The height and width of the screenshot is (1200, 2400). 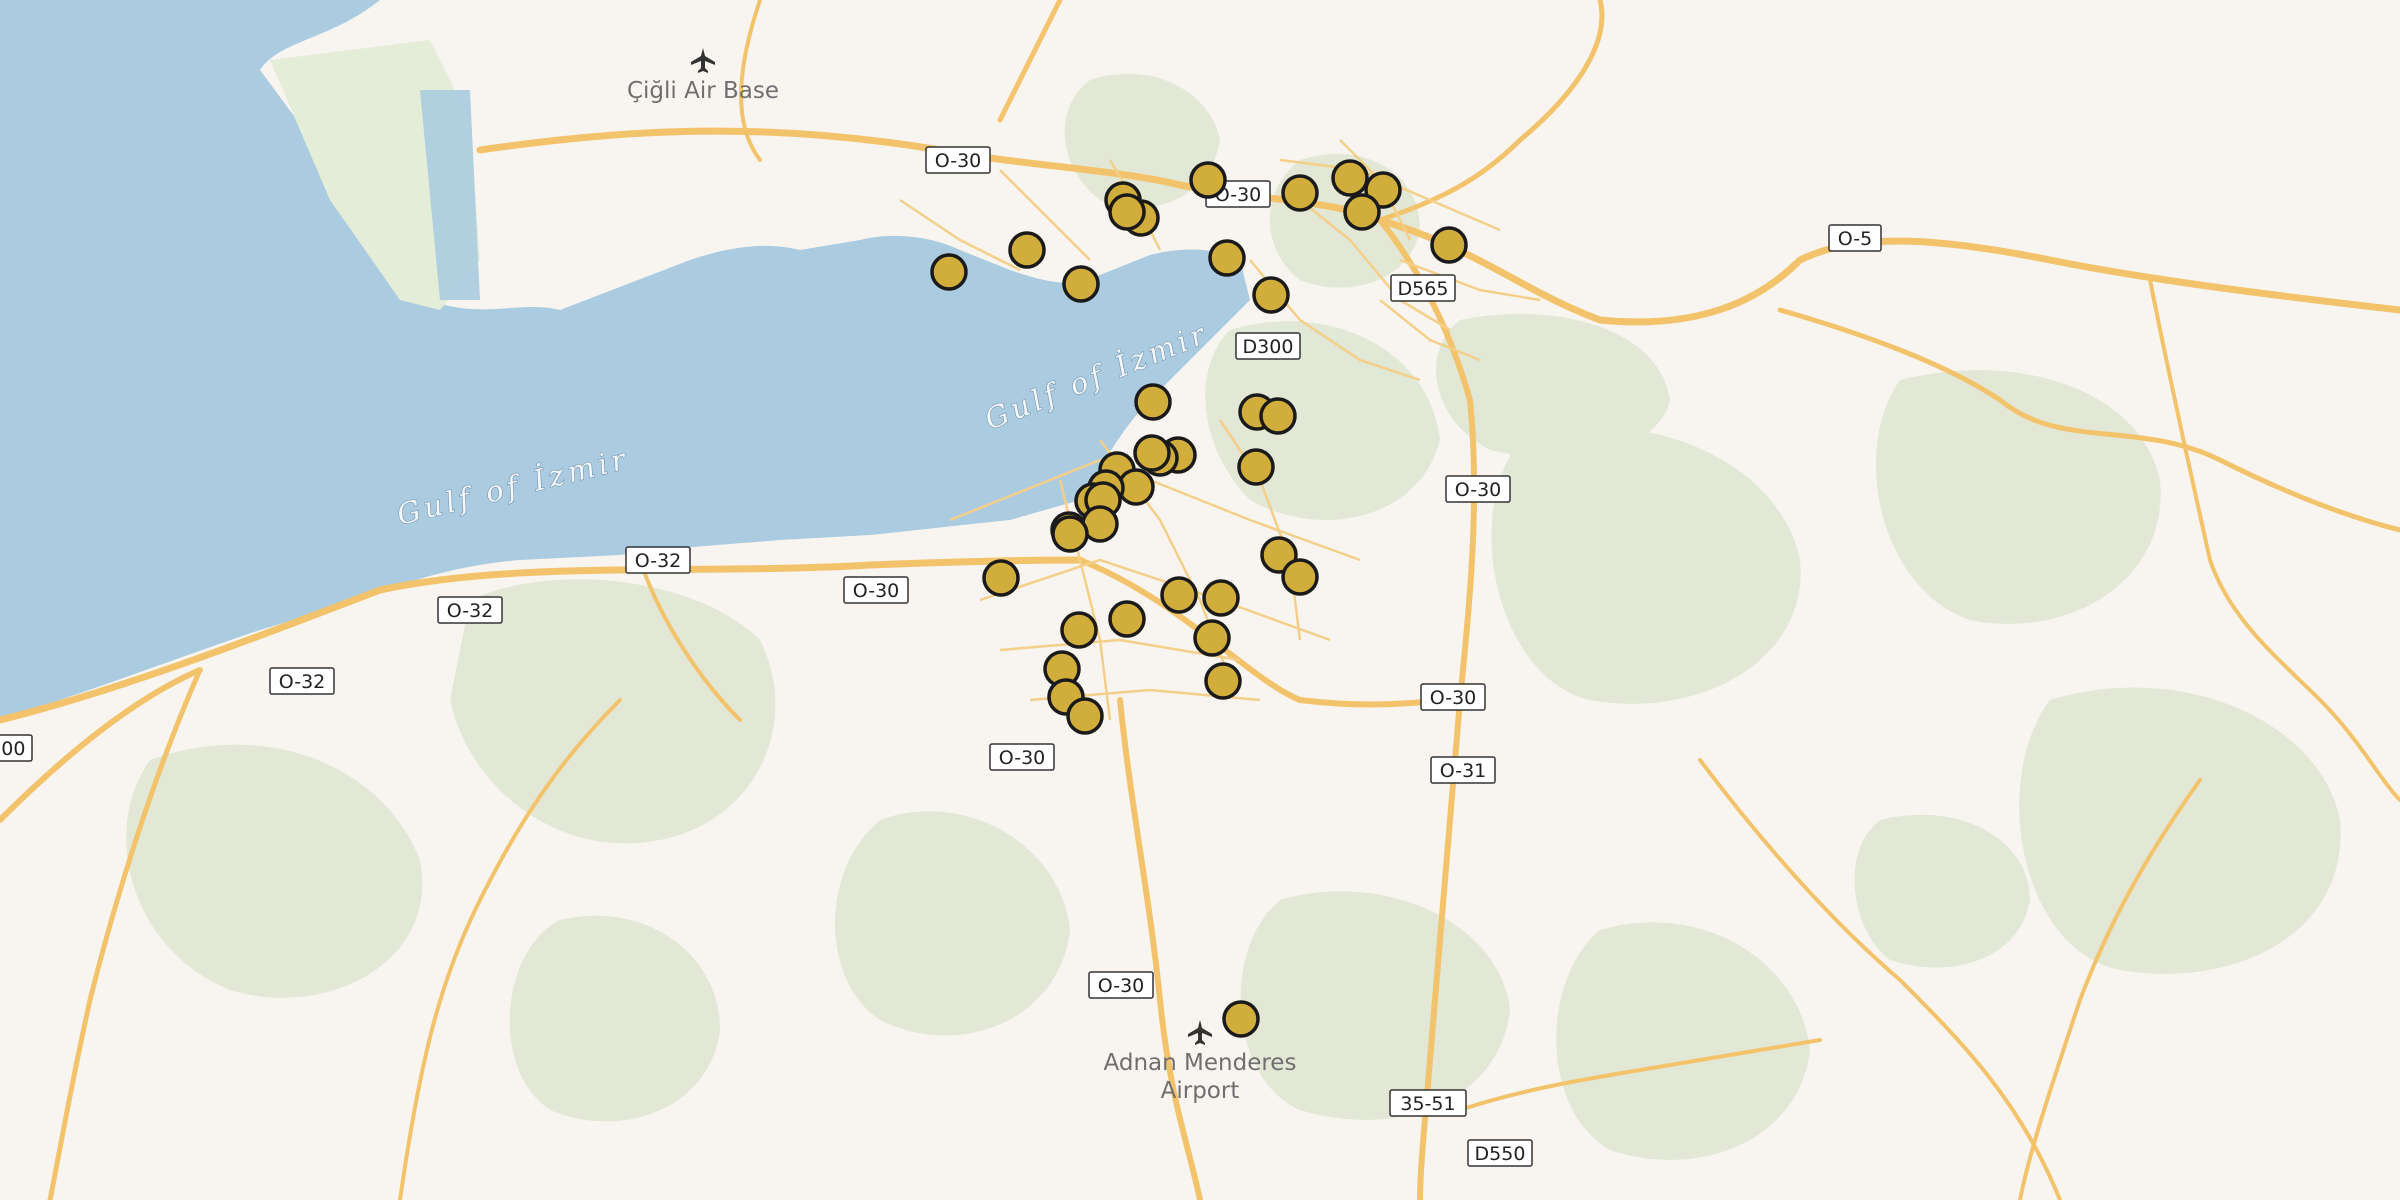 I want to click on svg-text: D565, so click(x=1423, y=289).